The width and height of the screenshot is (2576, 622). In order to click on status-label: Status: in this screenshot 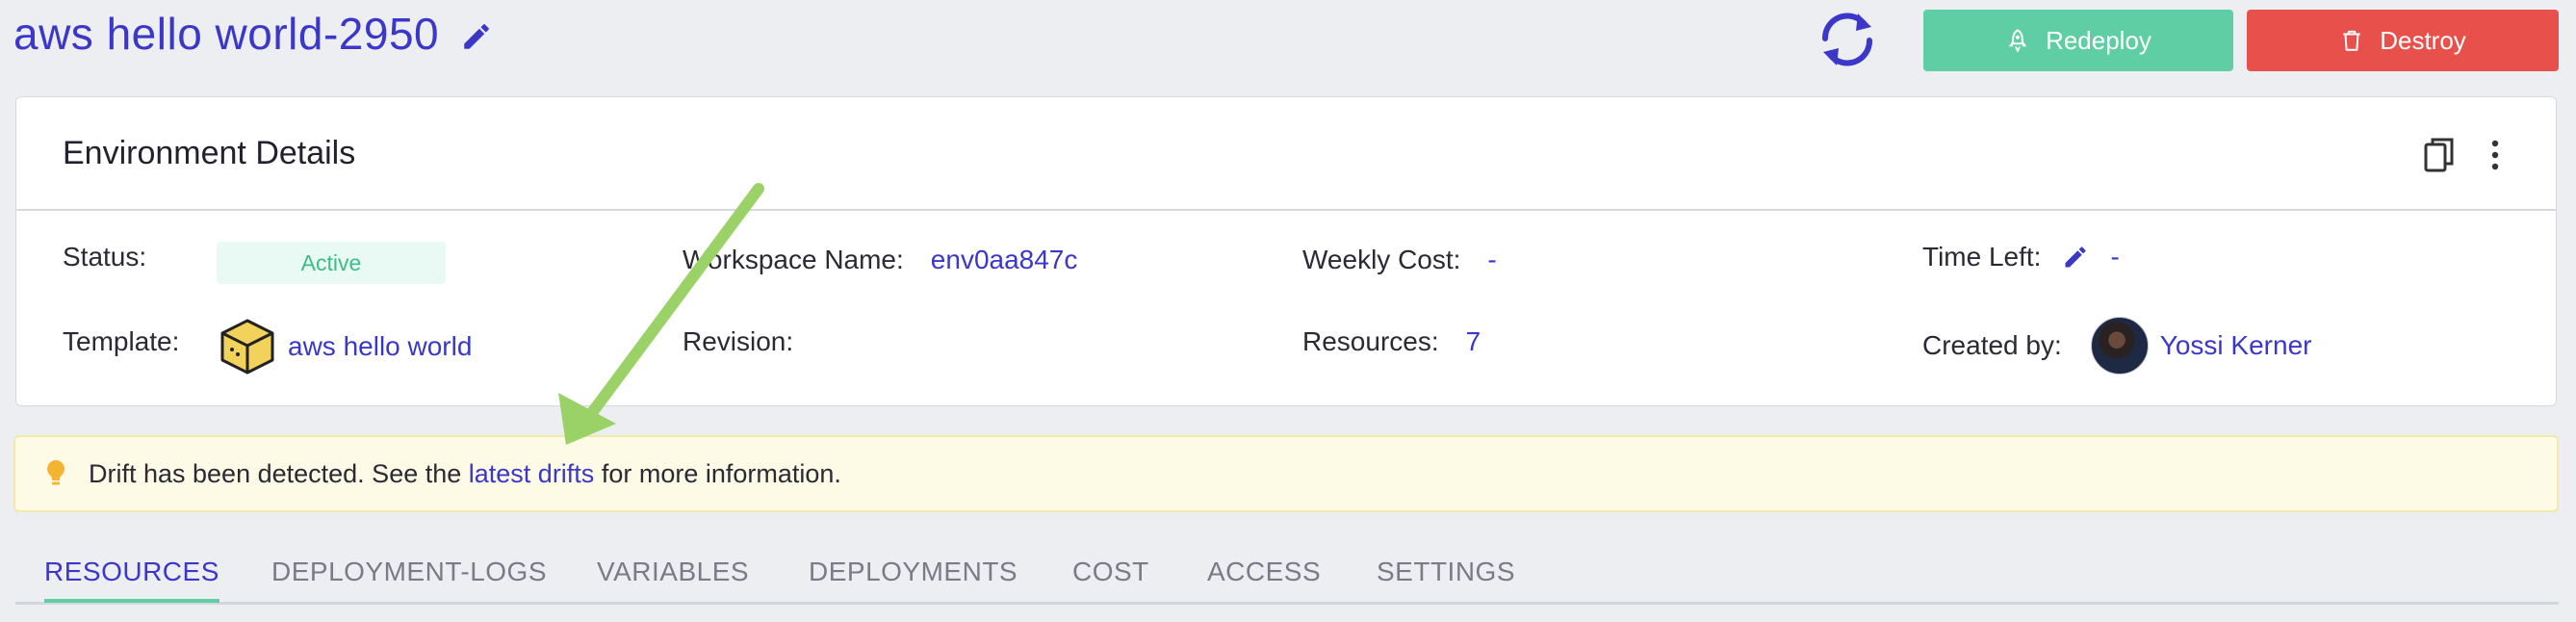, I will do `click(105, 257)`.